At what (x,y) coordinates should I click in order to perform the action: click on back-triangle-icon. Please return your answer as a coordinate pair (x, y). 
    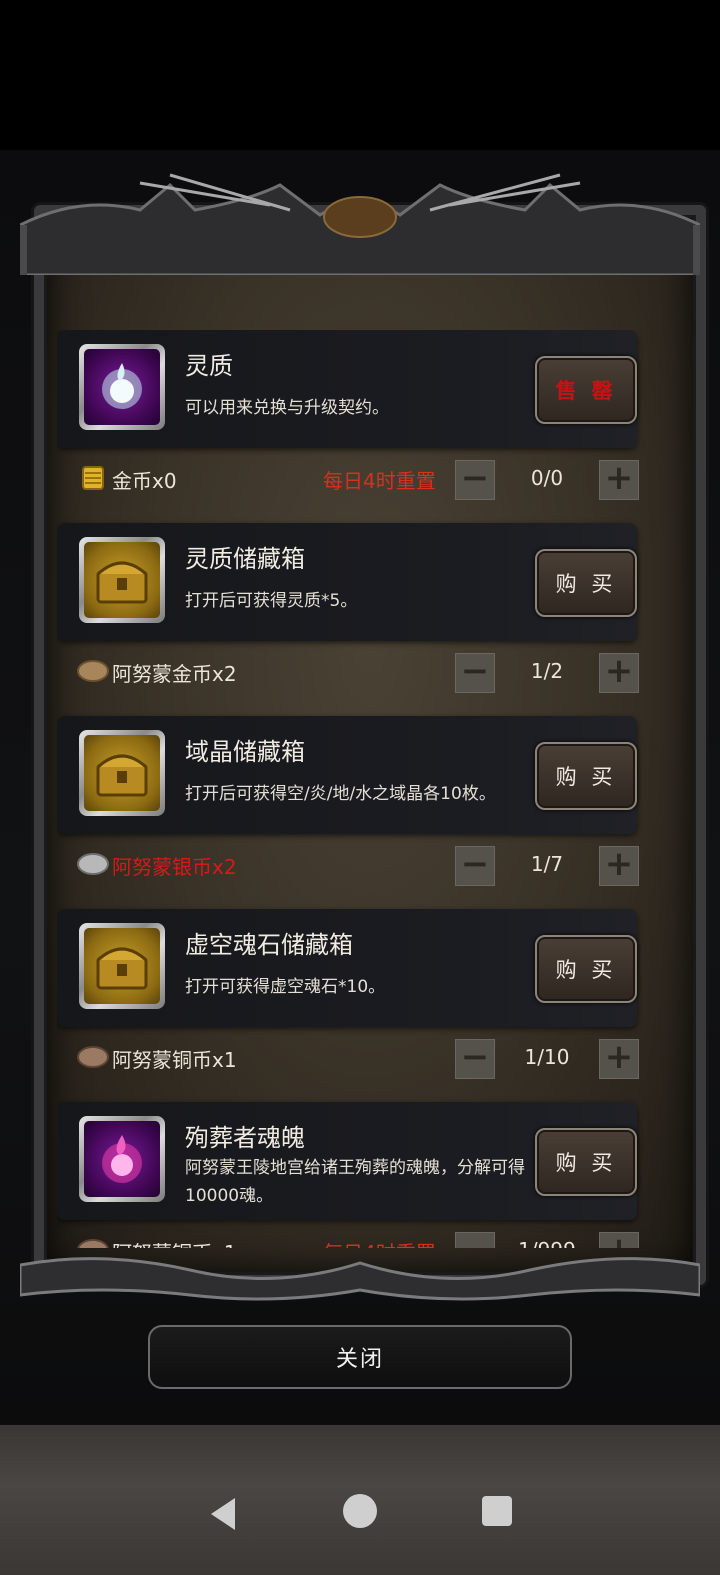
    Looking at the image, I should click on (222, 1514).